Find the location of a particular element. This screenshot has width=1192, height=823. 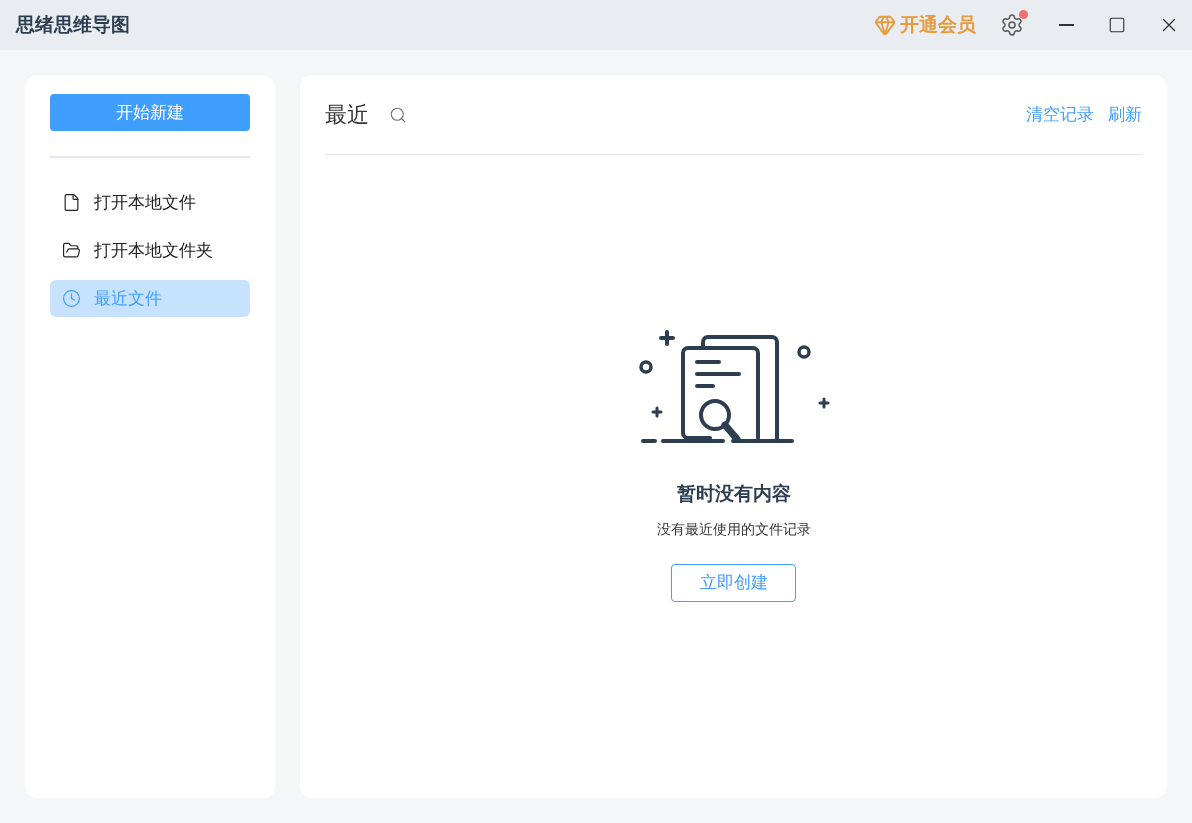

new-button: 开始新建 is located at coordinates (150, 112).